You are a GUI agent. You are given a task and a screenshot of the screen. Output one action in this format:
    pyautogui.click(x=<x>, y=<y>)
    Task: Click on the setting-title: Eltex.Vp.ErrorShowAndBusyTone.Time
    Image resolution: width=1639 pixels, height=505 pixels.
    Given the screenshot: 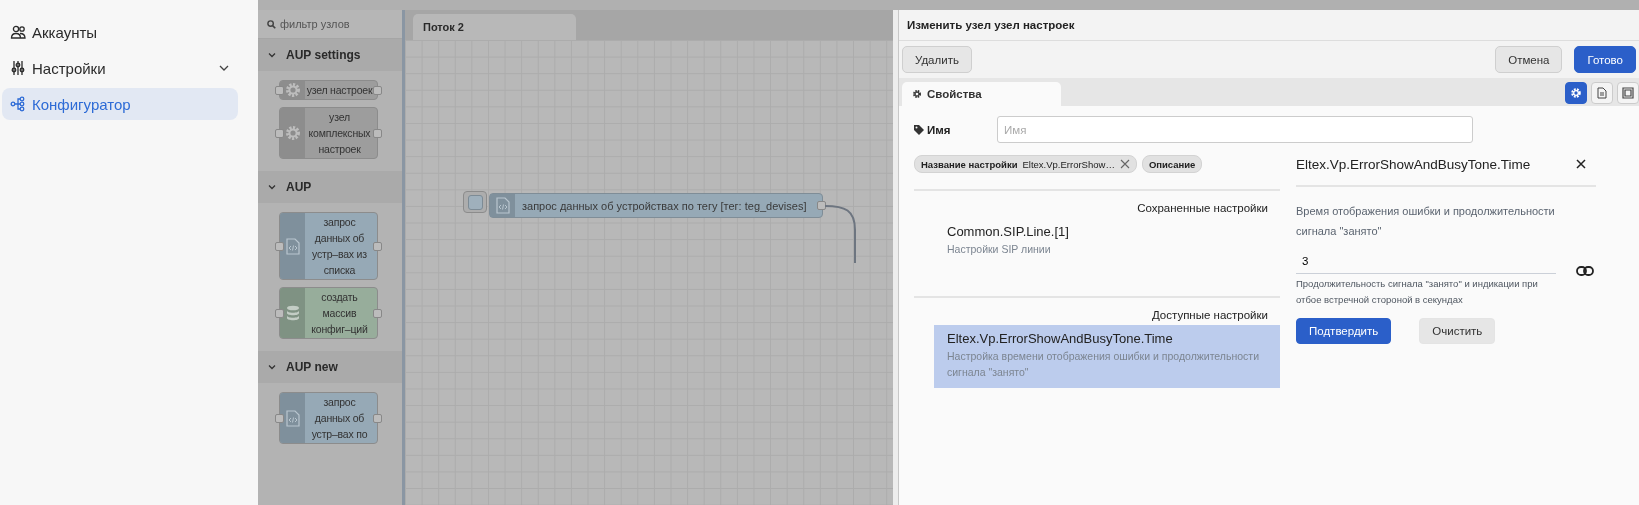 What is the action you would take?
    pyautogui.click(x=1413, y=164)
    